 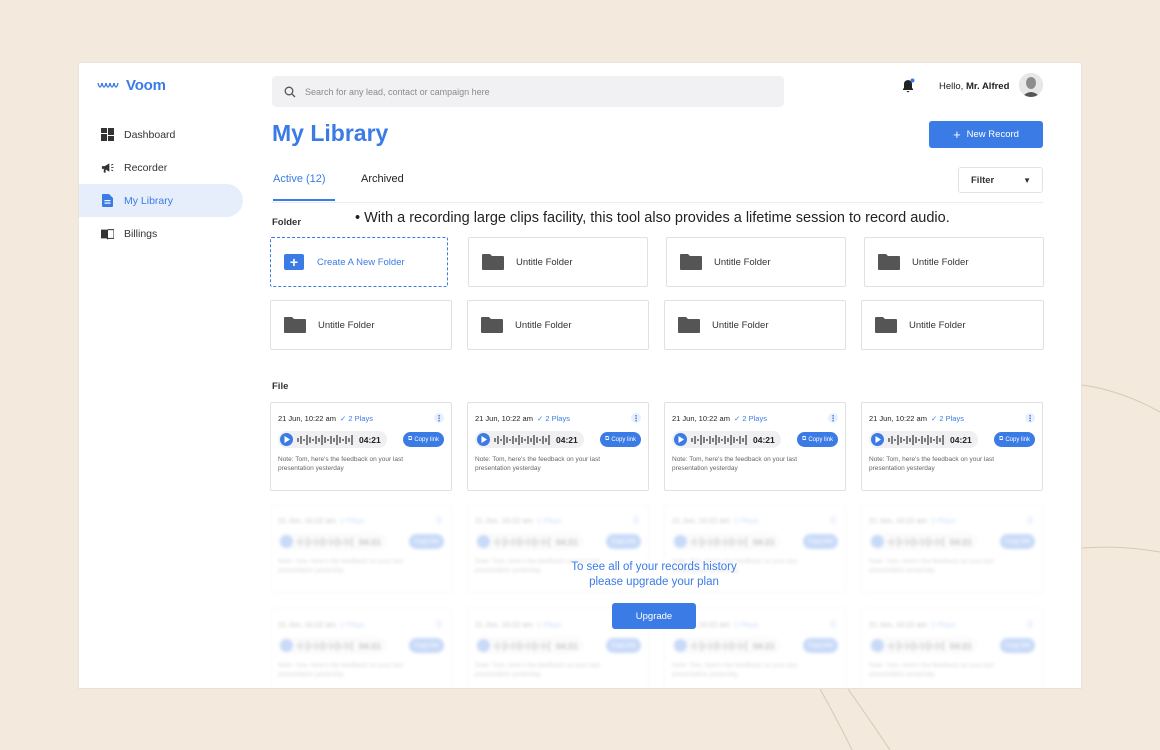 What do you see at coordinates (287, 222) in the screenshot?
I see `folder-section-label: Folder` at bounding box center [287, 222].